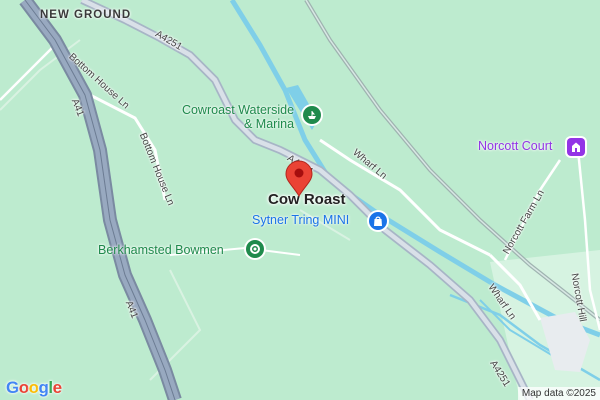 The width and height of the screenshot is (600, 400). I want to click on park-icon-glyph, so click(255, 249).